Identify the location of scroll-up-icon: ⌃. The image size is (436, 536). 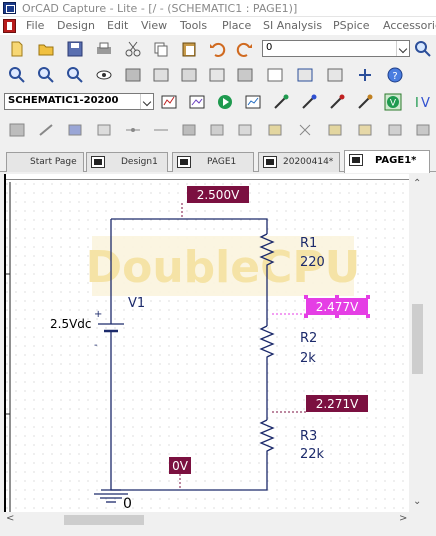
(417, 183).